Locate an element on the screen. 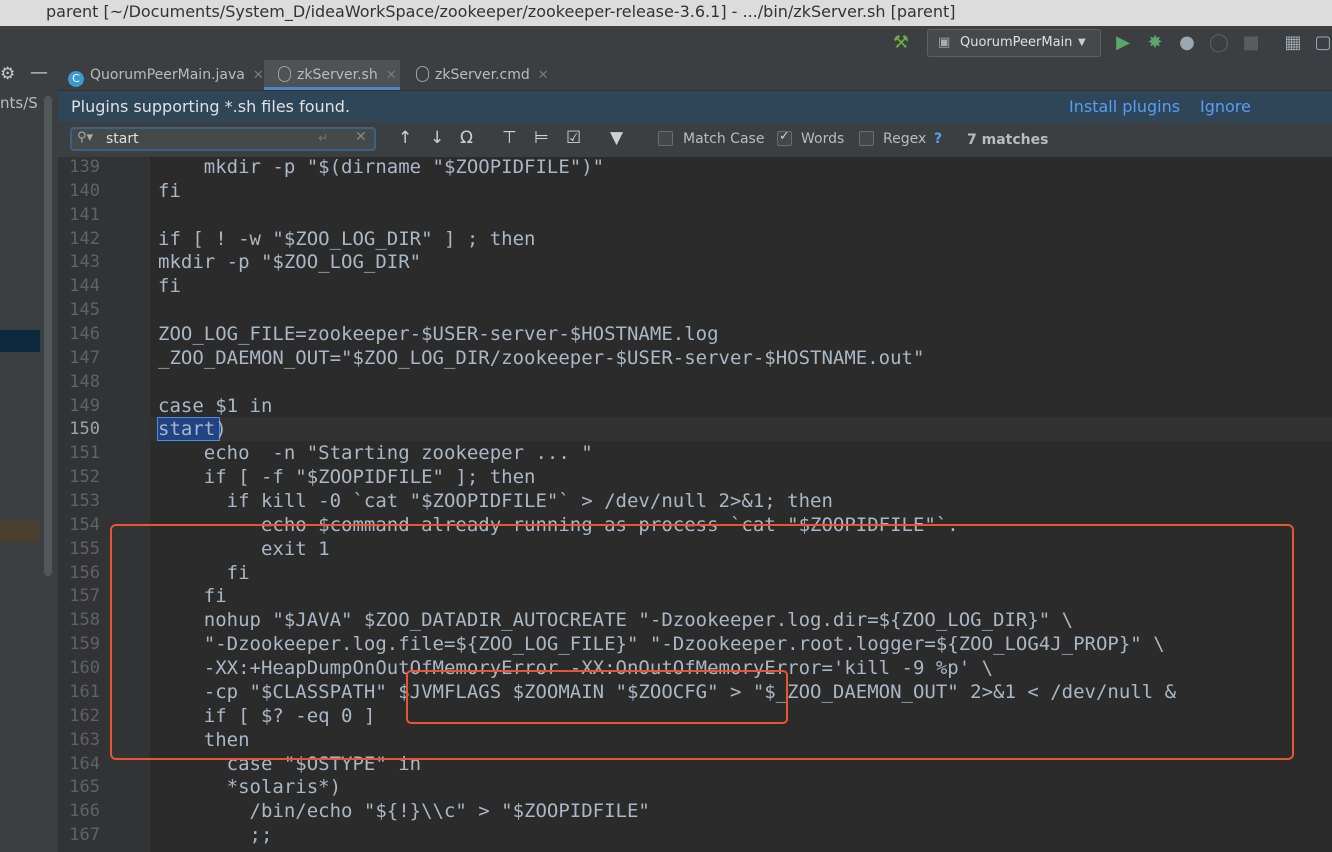  line-number: 144 is located at coordinates (84, 286).